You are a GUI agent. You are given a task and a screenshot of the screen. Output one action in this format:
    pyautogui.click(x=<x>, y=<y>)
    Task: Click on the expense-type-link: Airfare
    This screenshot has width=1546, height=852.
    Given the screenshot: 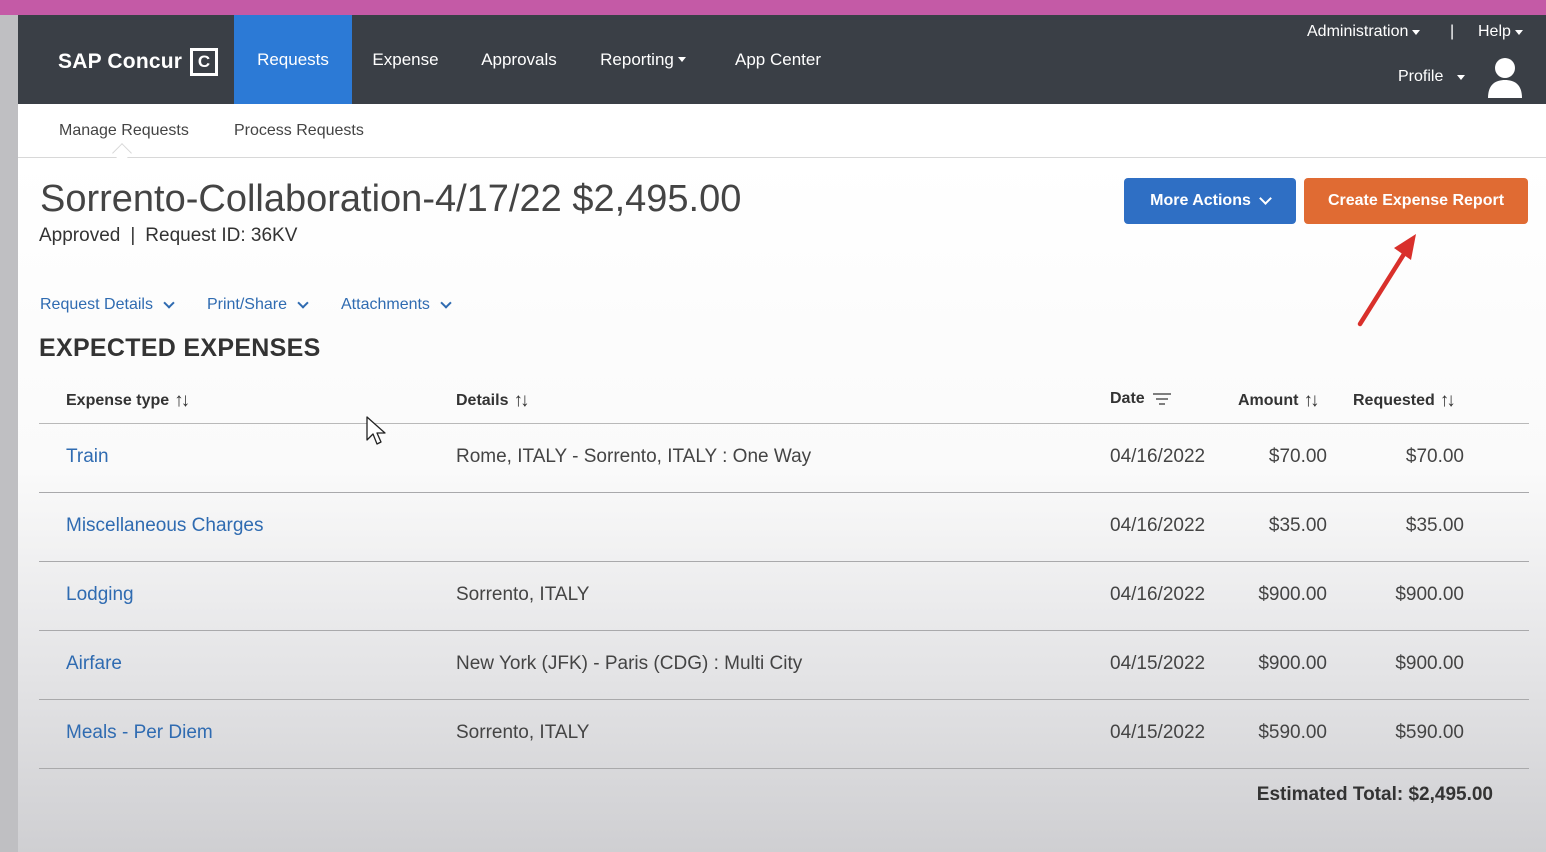 What is the action you would take?
    pyautogui.click(x=94, y=664)
    